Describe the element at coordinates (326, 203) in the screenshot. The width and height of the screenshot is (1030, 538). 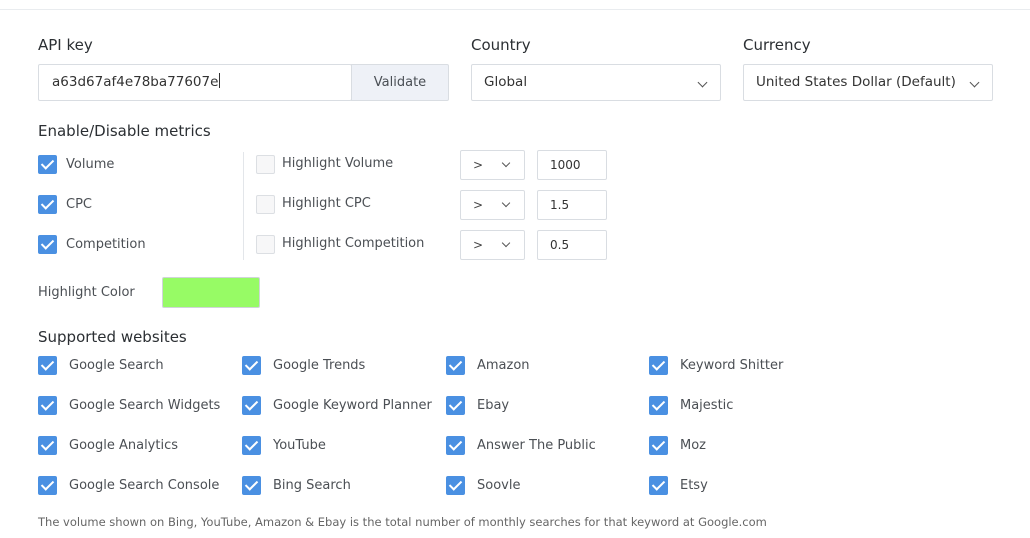
I see `highlight-label: Highlight CPC` at that location.